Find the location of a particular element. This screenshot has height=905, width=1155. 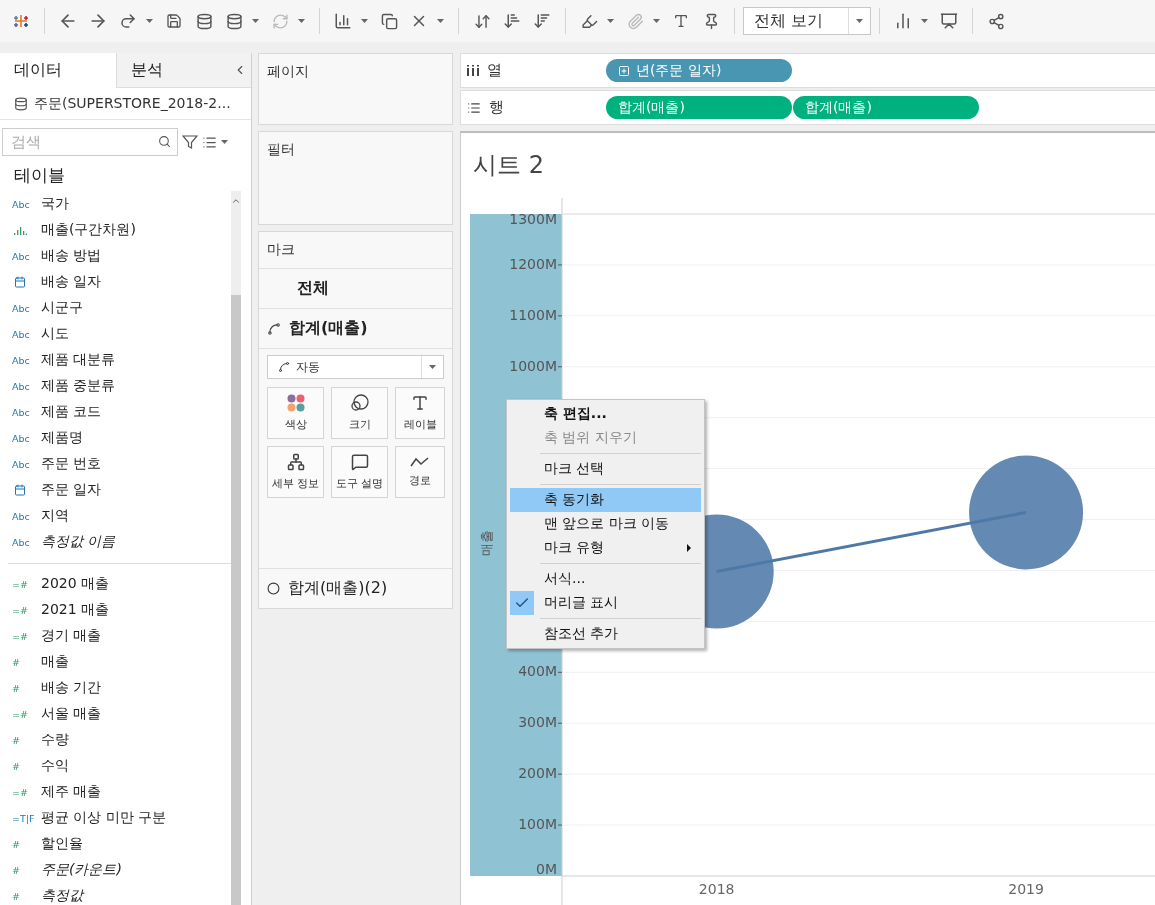

bar-chart-icon is located at coordinates (343, 21).